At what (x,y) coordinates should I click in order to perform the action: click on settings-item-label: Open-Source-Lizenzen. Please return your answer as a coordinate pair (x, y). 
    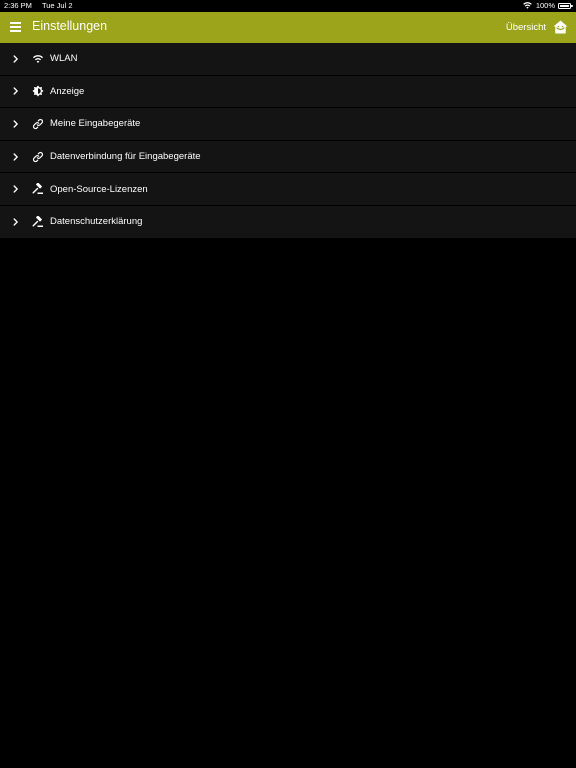
    Looking at the image, I should click on (99, 189).